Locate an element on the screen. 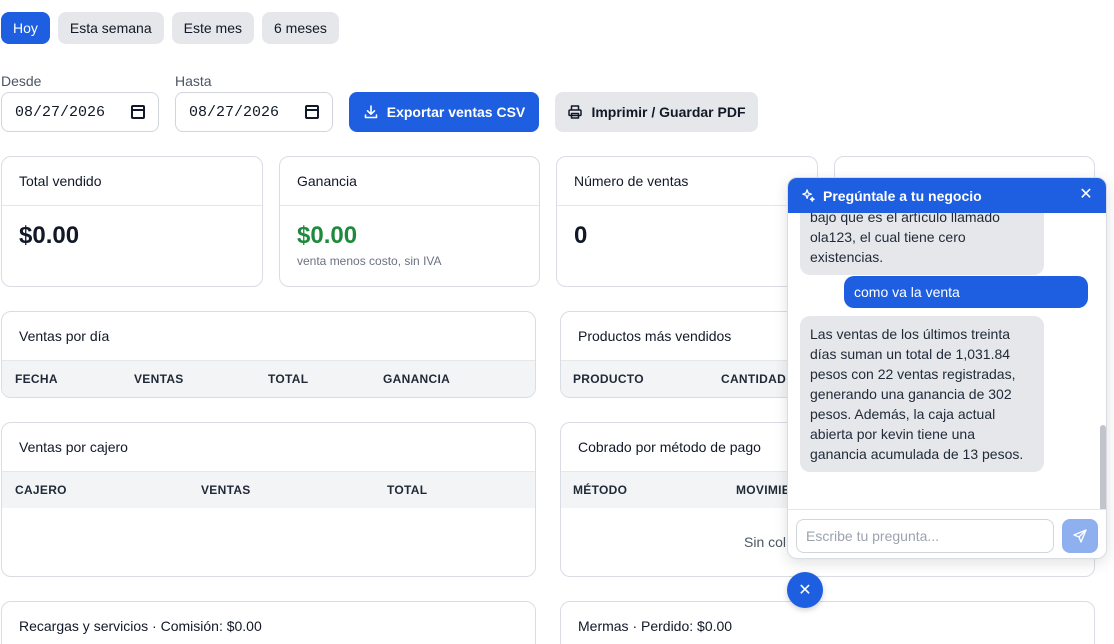 The image size is (1114, 644). chat-toggle-close-button: ✕ is located at coordinates (805, 590).